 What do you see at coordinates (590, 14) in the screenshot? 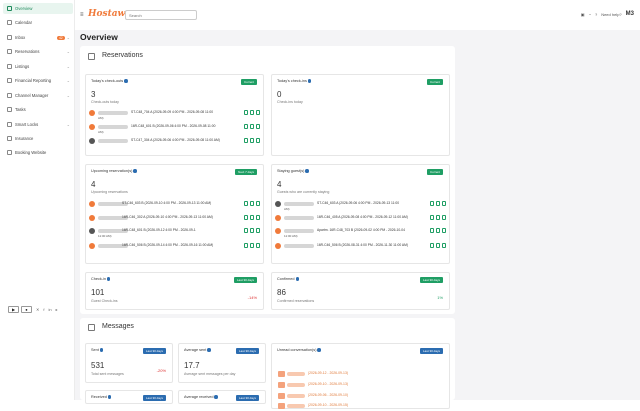
I see `bell-icon: ◔` at bounding box center [590, 14].